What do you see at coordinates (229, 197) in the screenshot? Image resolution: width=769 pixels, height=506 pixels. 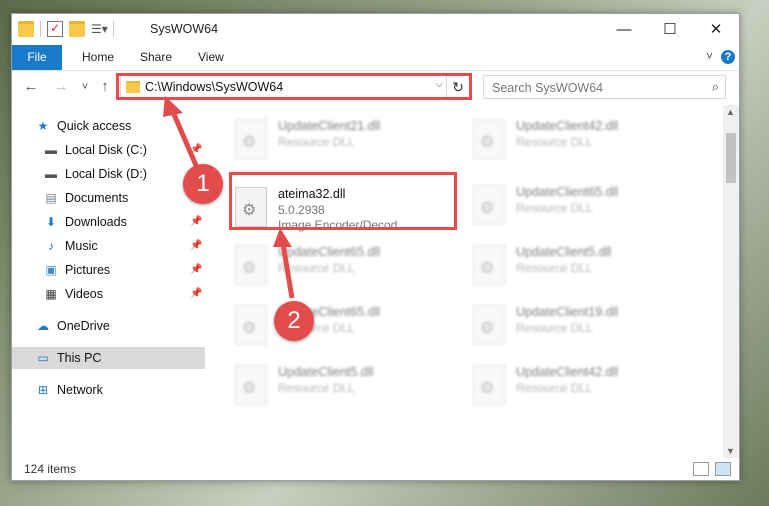 I see `annotation-arrows` at bounding box center [229, 197].